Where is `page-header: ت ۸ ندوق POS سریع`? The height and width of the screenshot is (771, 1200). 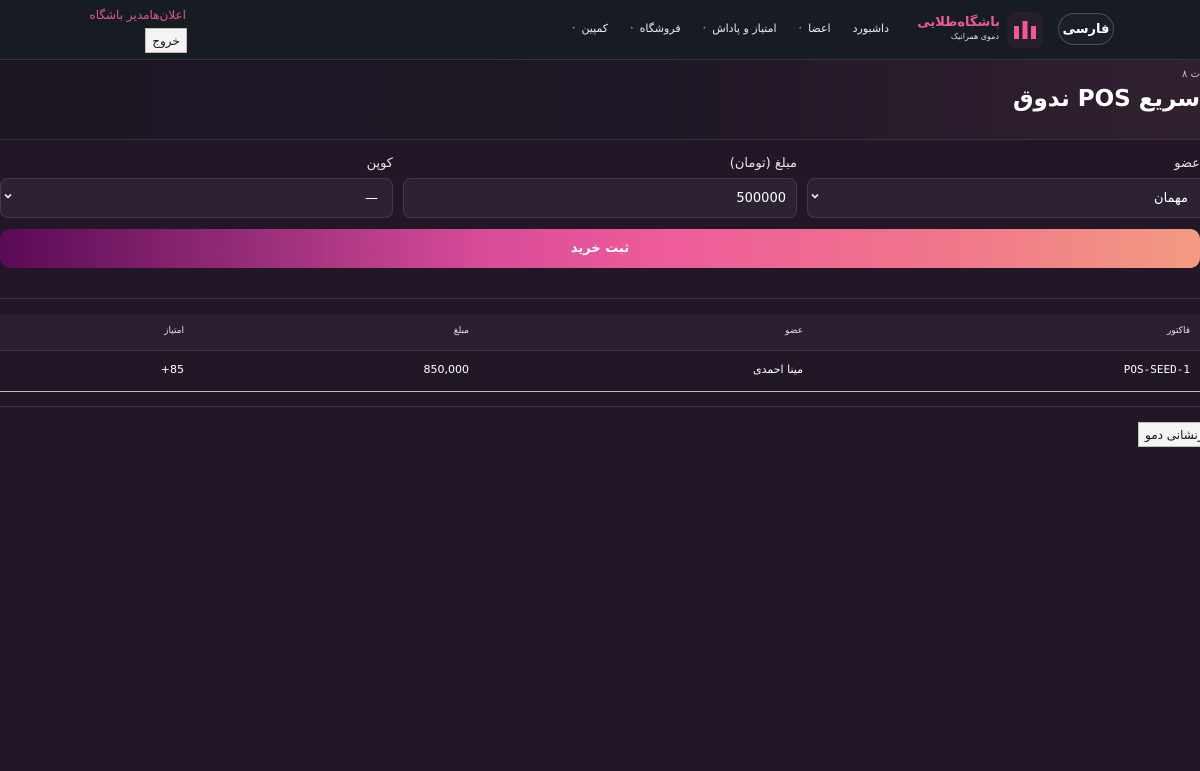
page-header: ت ۸ ندوق POS سریع is located at coordinates (600, 100).